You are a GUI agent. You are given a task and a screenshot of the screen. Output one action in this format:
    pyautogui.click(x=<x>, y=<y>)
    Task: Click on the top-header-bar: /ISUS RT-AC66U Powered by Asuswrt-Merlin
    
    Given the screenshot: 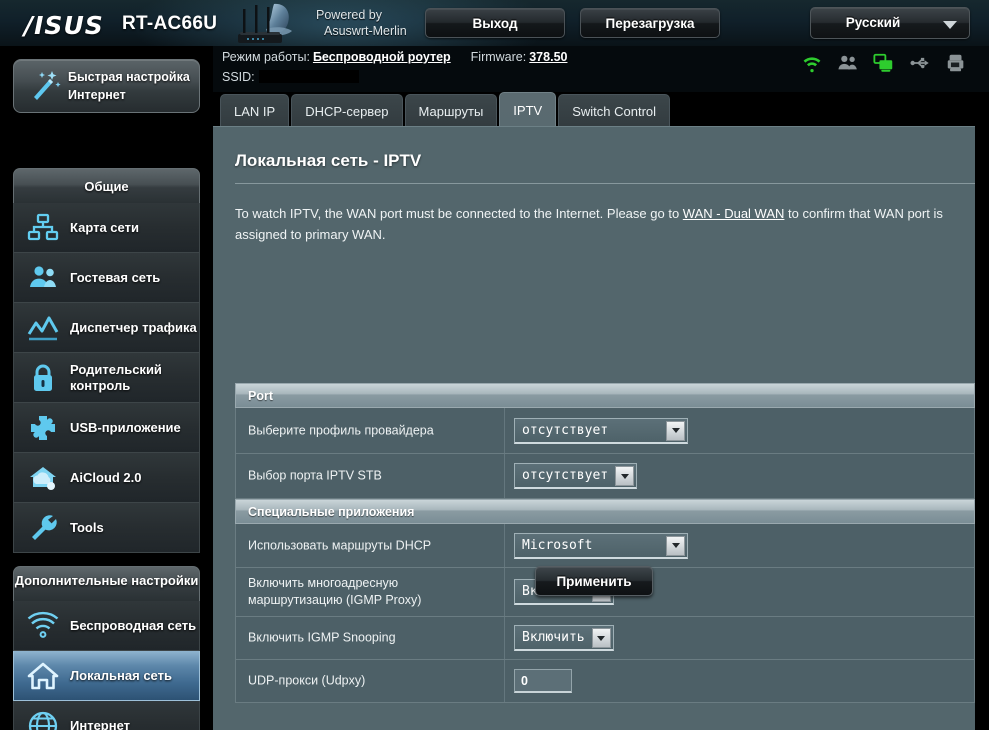 What is the action you would take?
    pyautogui.click(x=494, y=23)
    